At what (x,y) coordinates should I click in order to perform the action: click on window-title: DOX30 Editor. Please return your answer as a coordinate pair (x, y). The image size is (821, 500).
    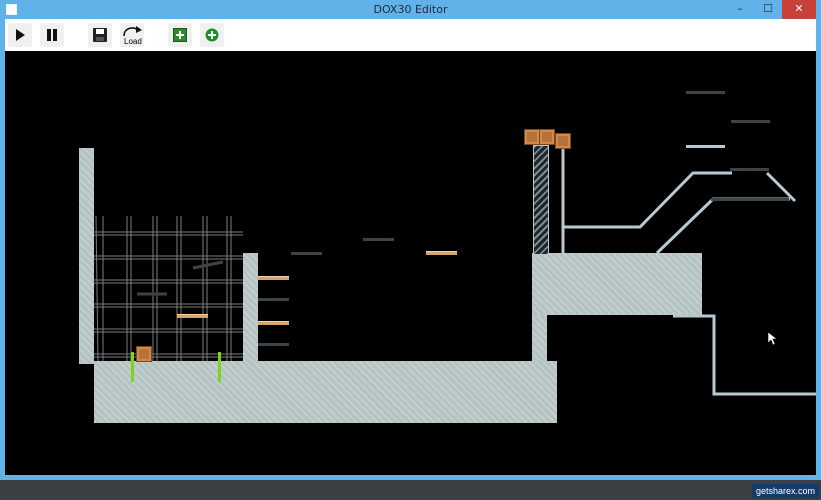
    Looking at the image, I should click on (410, 9).